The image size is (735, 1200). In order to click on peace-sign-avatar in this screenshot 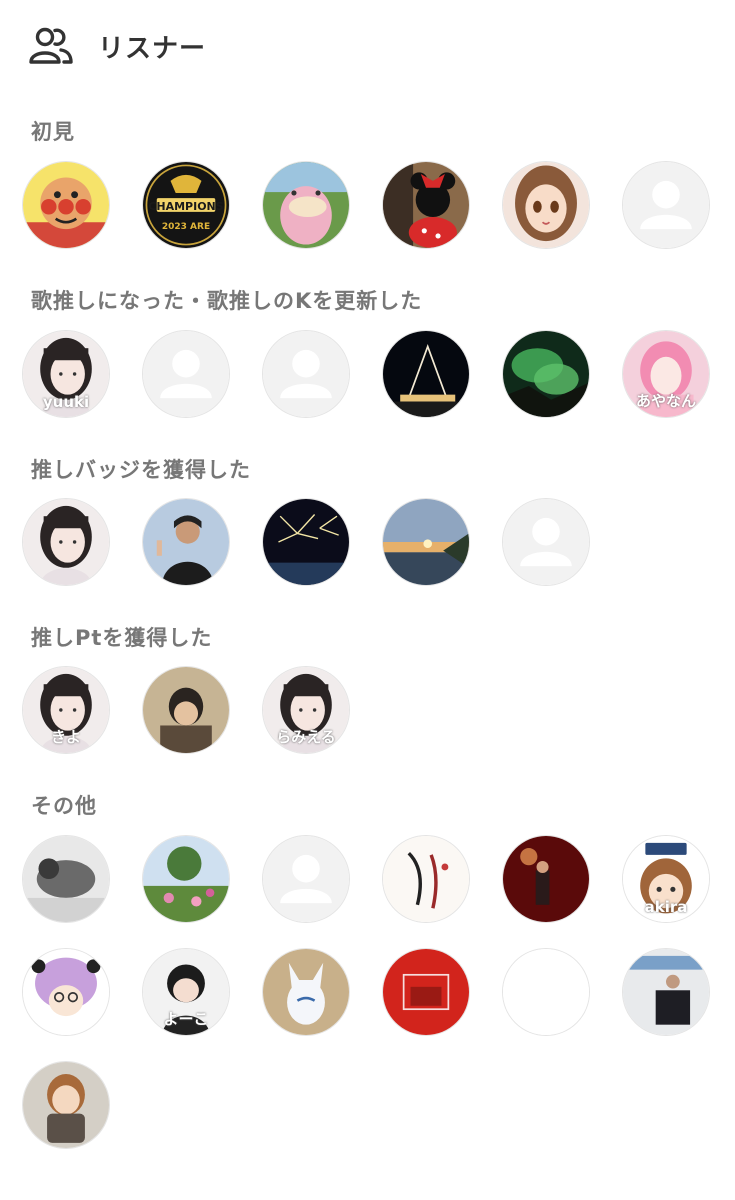, I will do `click(186, 710)`.